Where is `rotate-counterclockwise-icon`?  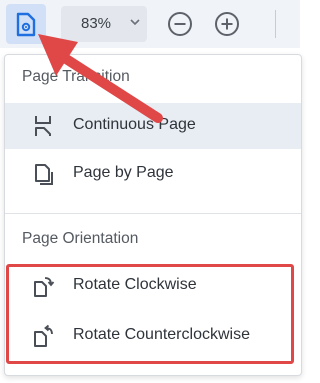 rotate-counterclockwise-icon is located at coordinates (43, 335).